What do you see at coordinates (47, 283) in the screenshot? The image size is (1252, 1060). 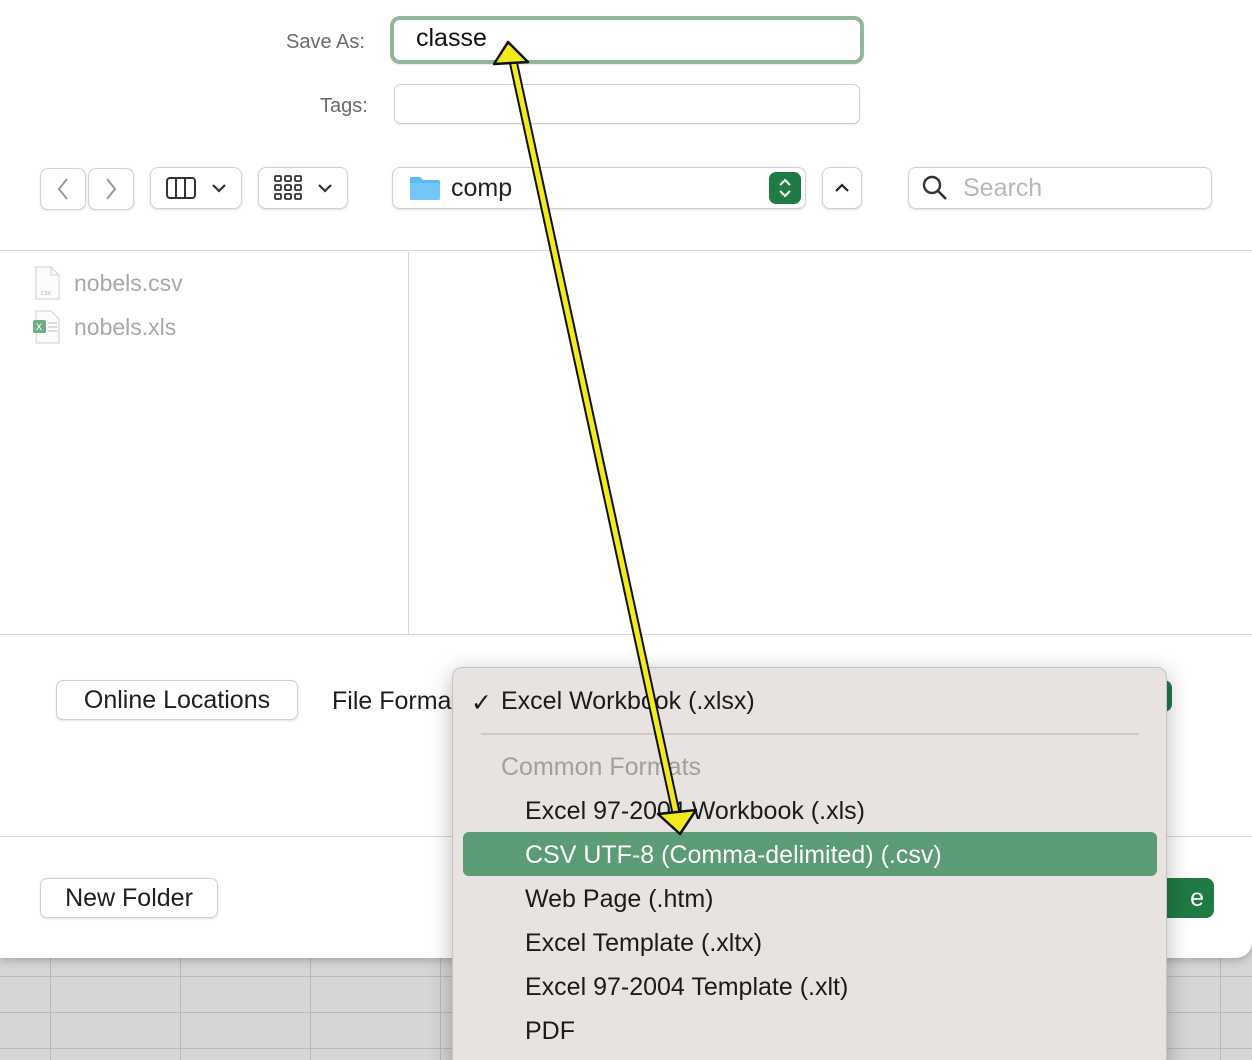 I see `csv-file-icon: CSV` at bounding box center [47, 283].